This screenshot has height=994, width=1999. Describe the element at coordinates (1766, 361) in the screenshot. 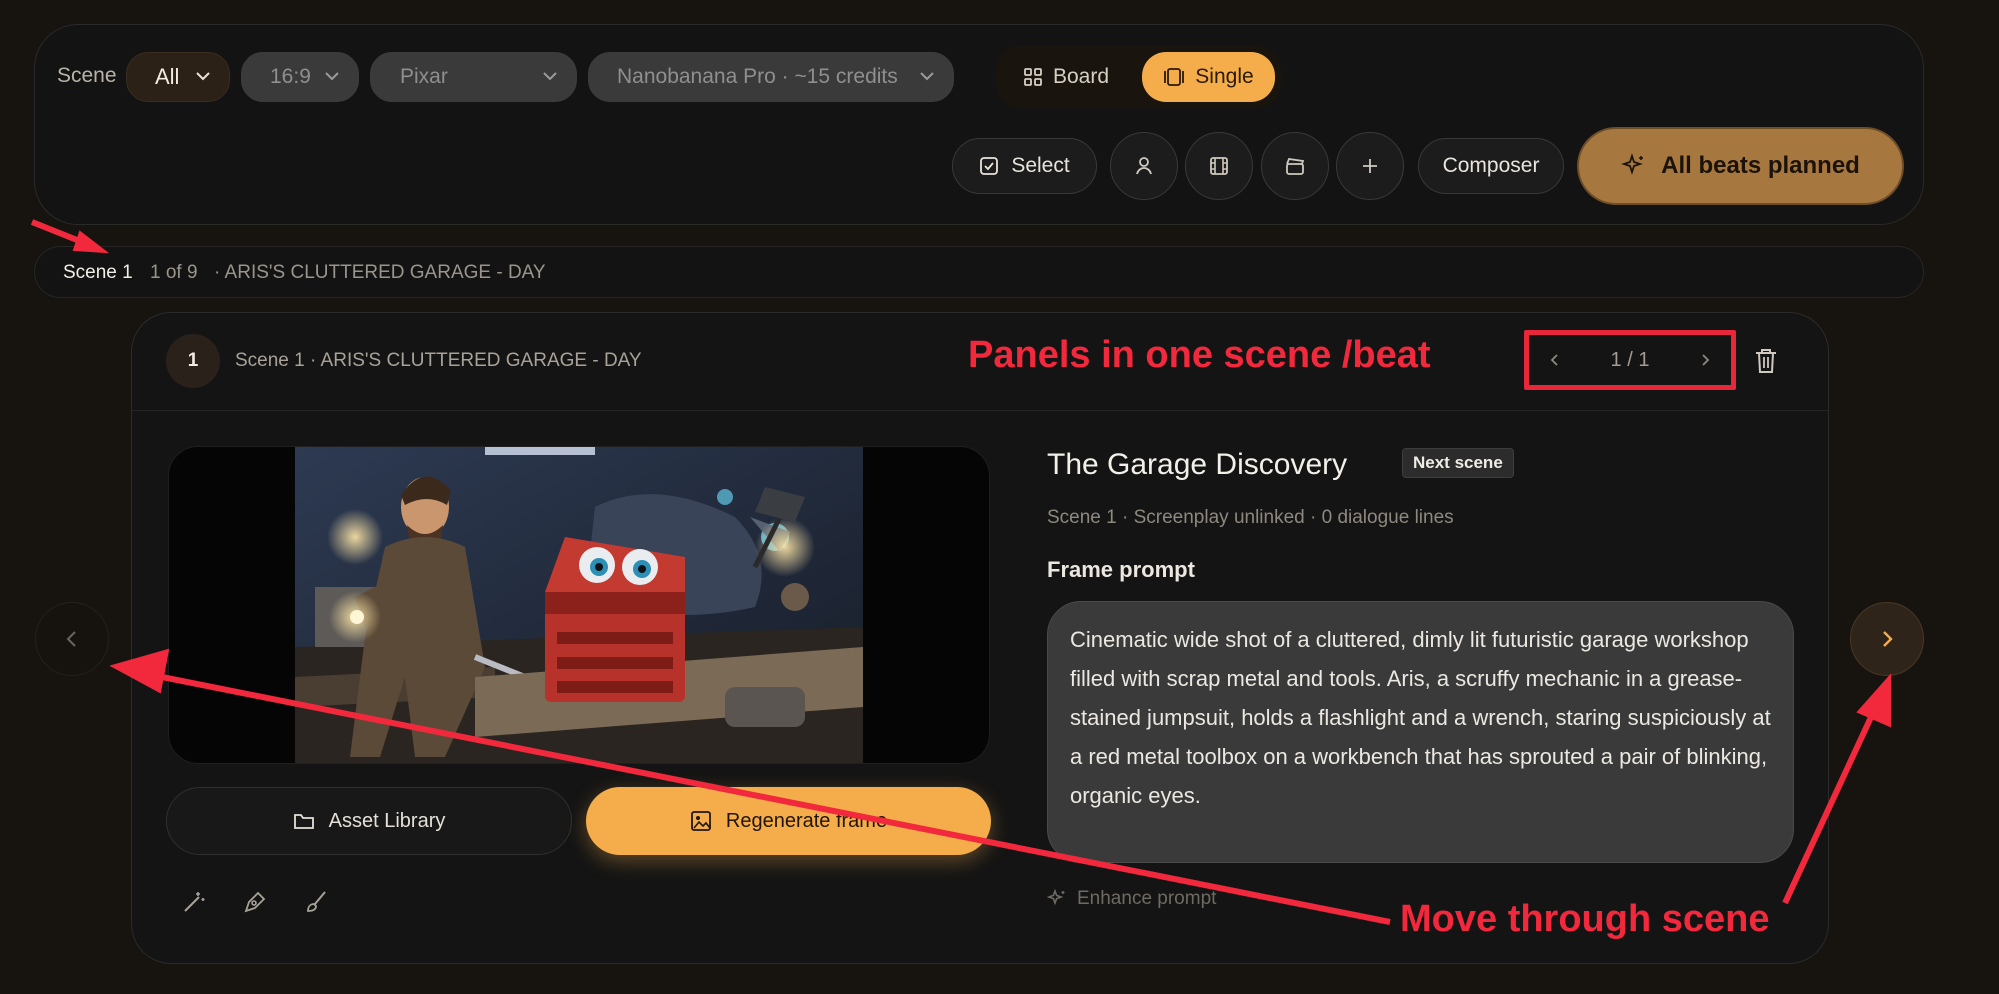

I see `trash-icon` at that location.